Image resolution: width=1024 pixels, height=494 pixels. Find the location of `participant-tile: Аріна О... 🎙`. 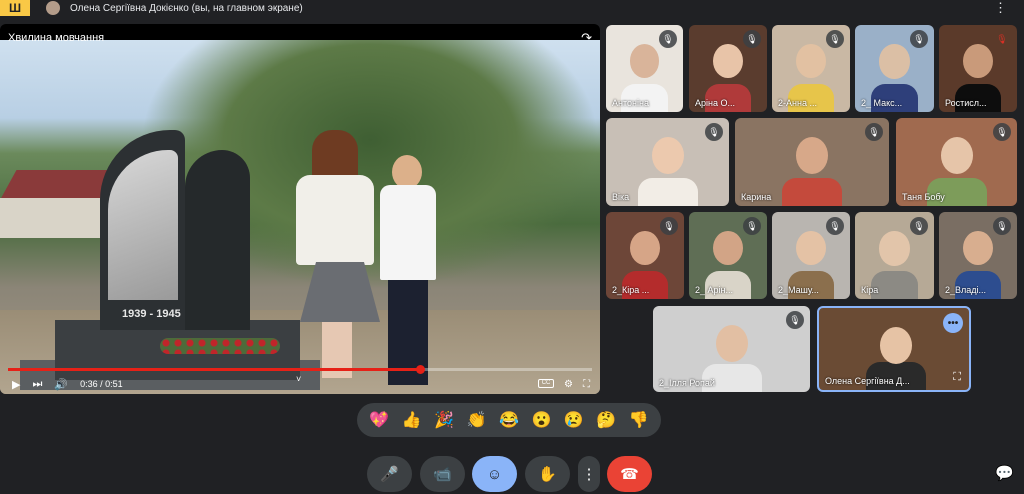

participant-tile: Аріна О... 🎙 is located at coordinates (728, 68).